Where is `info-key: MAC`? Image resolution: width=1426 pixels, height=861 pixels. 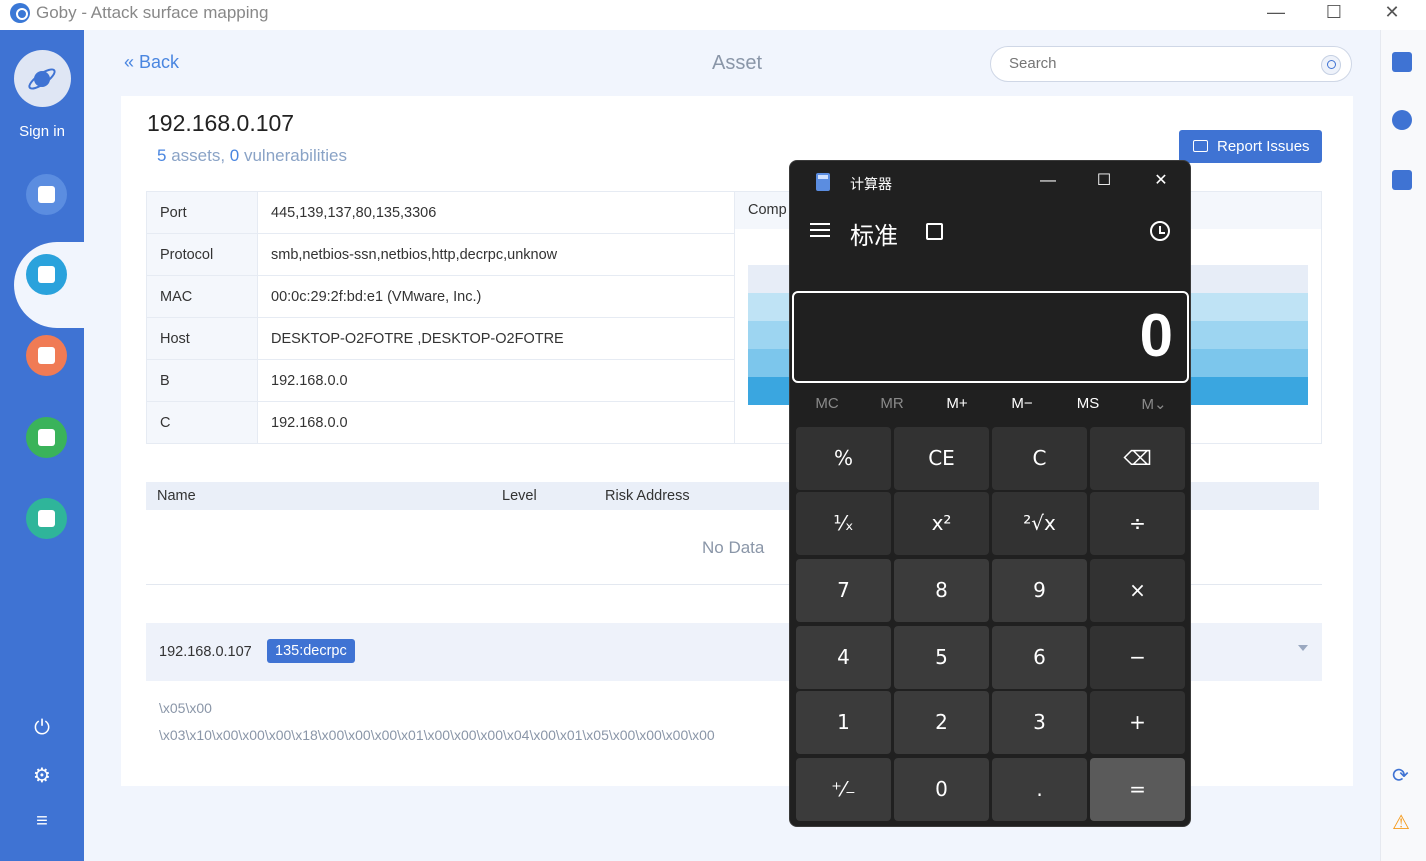
info-key: MAC is located at coordinates (202, 296).